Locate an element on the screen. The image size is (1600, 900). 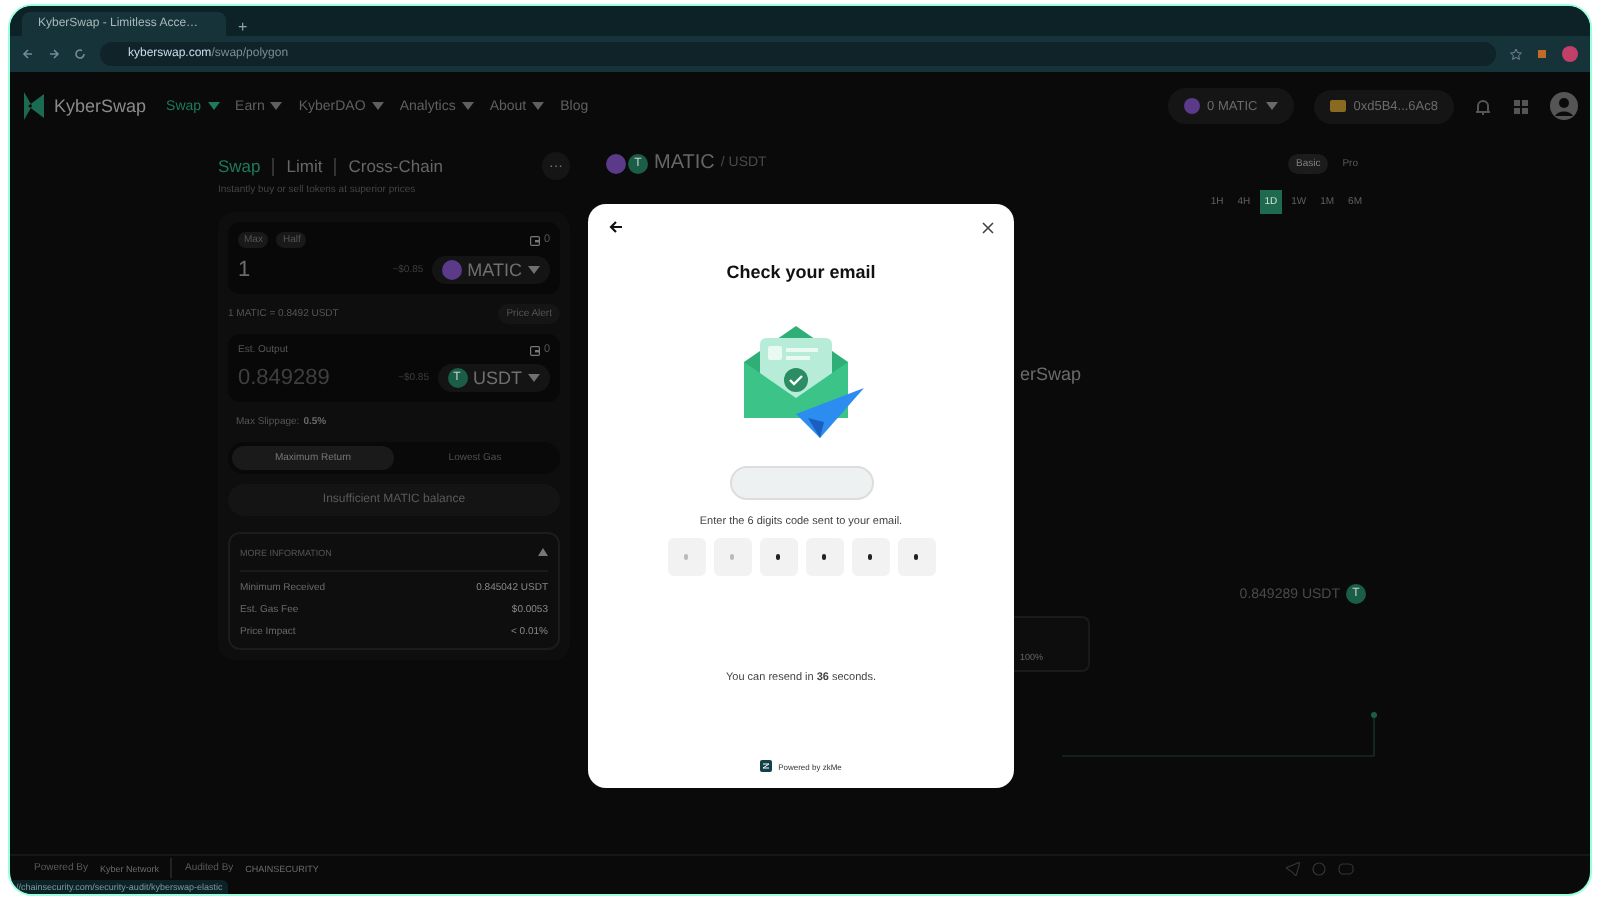
swap-tab: Limit is located at coordinates (304, 166).